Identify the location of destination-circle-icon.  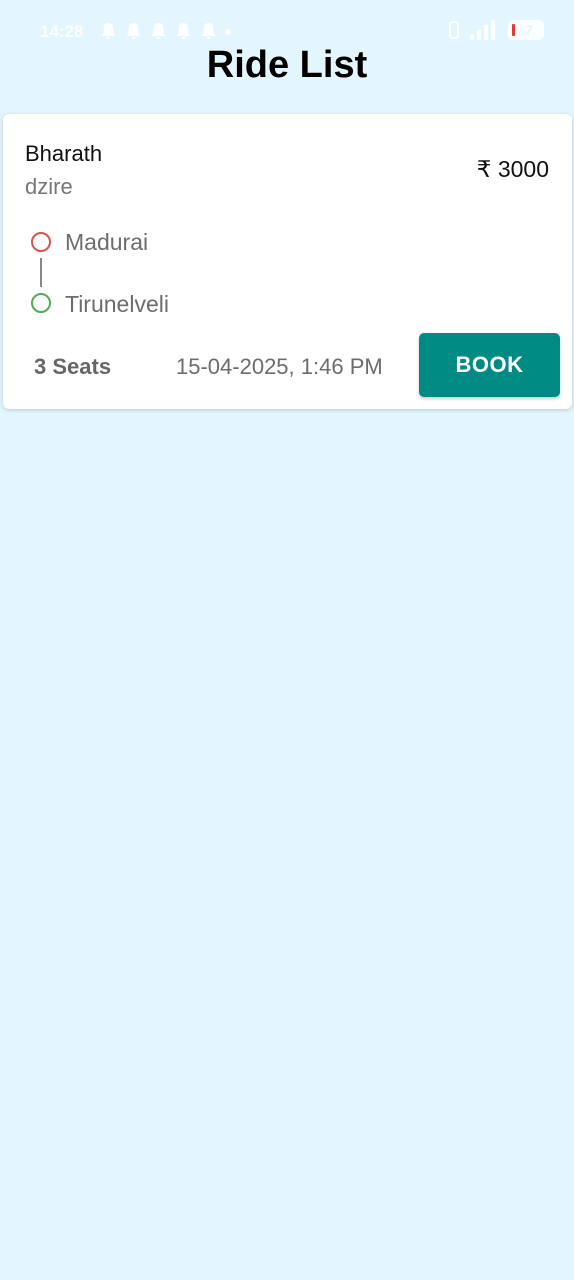
(41, 303).